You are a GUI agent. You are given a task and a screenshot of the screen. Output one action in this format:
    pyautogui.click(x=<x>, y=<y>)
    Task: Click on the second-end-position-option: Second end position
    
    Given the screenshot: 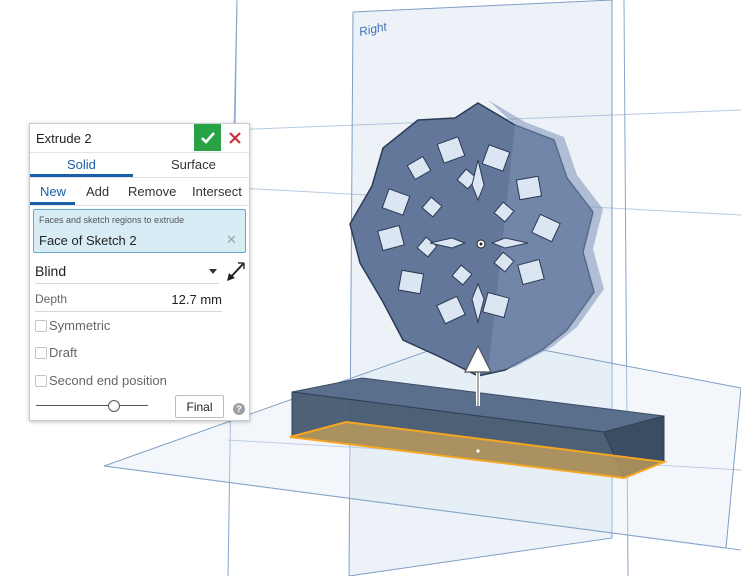 What is the action you would take?
    pyautogui.click(x=125, y=382)
    